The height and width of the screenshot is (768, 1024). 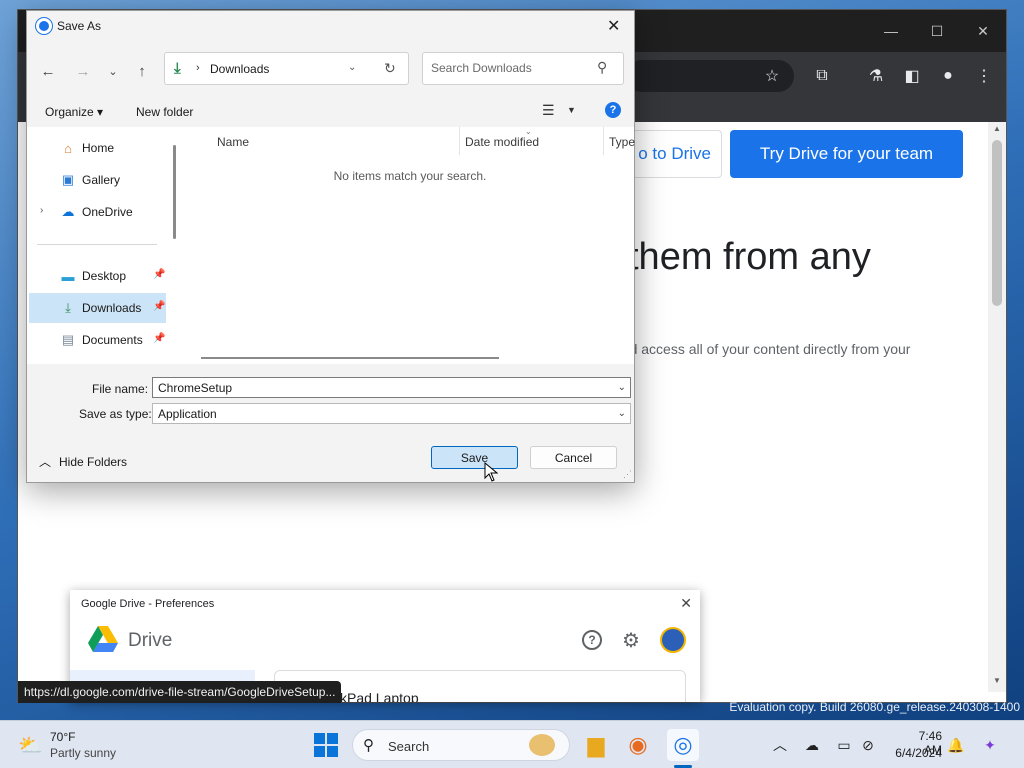 What do you see at coordinates (683, 745) in the screenshot?
I see `chrome-icon: ◎` at bounding box center [683, 745].